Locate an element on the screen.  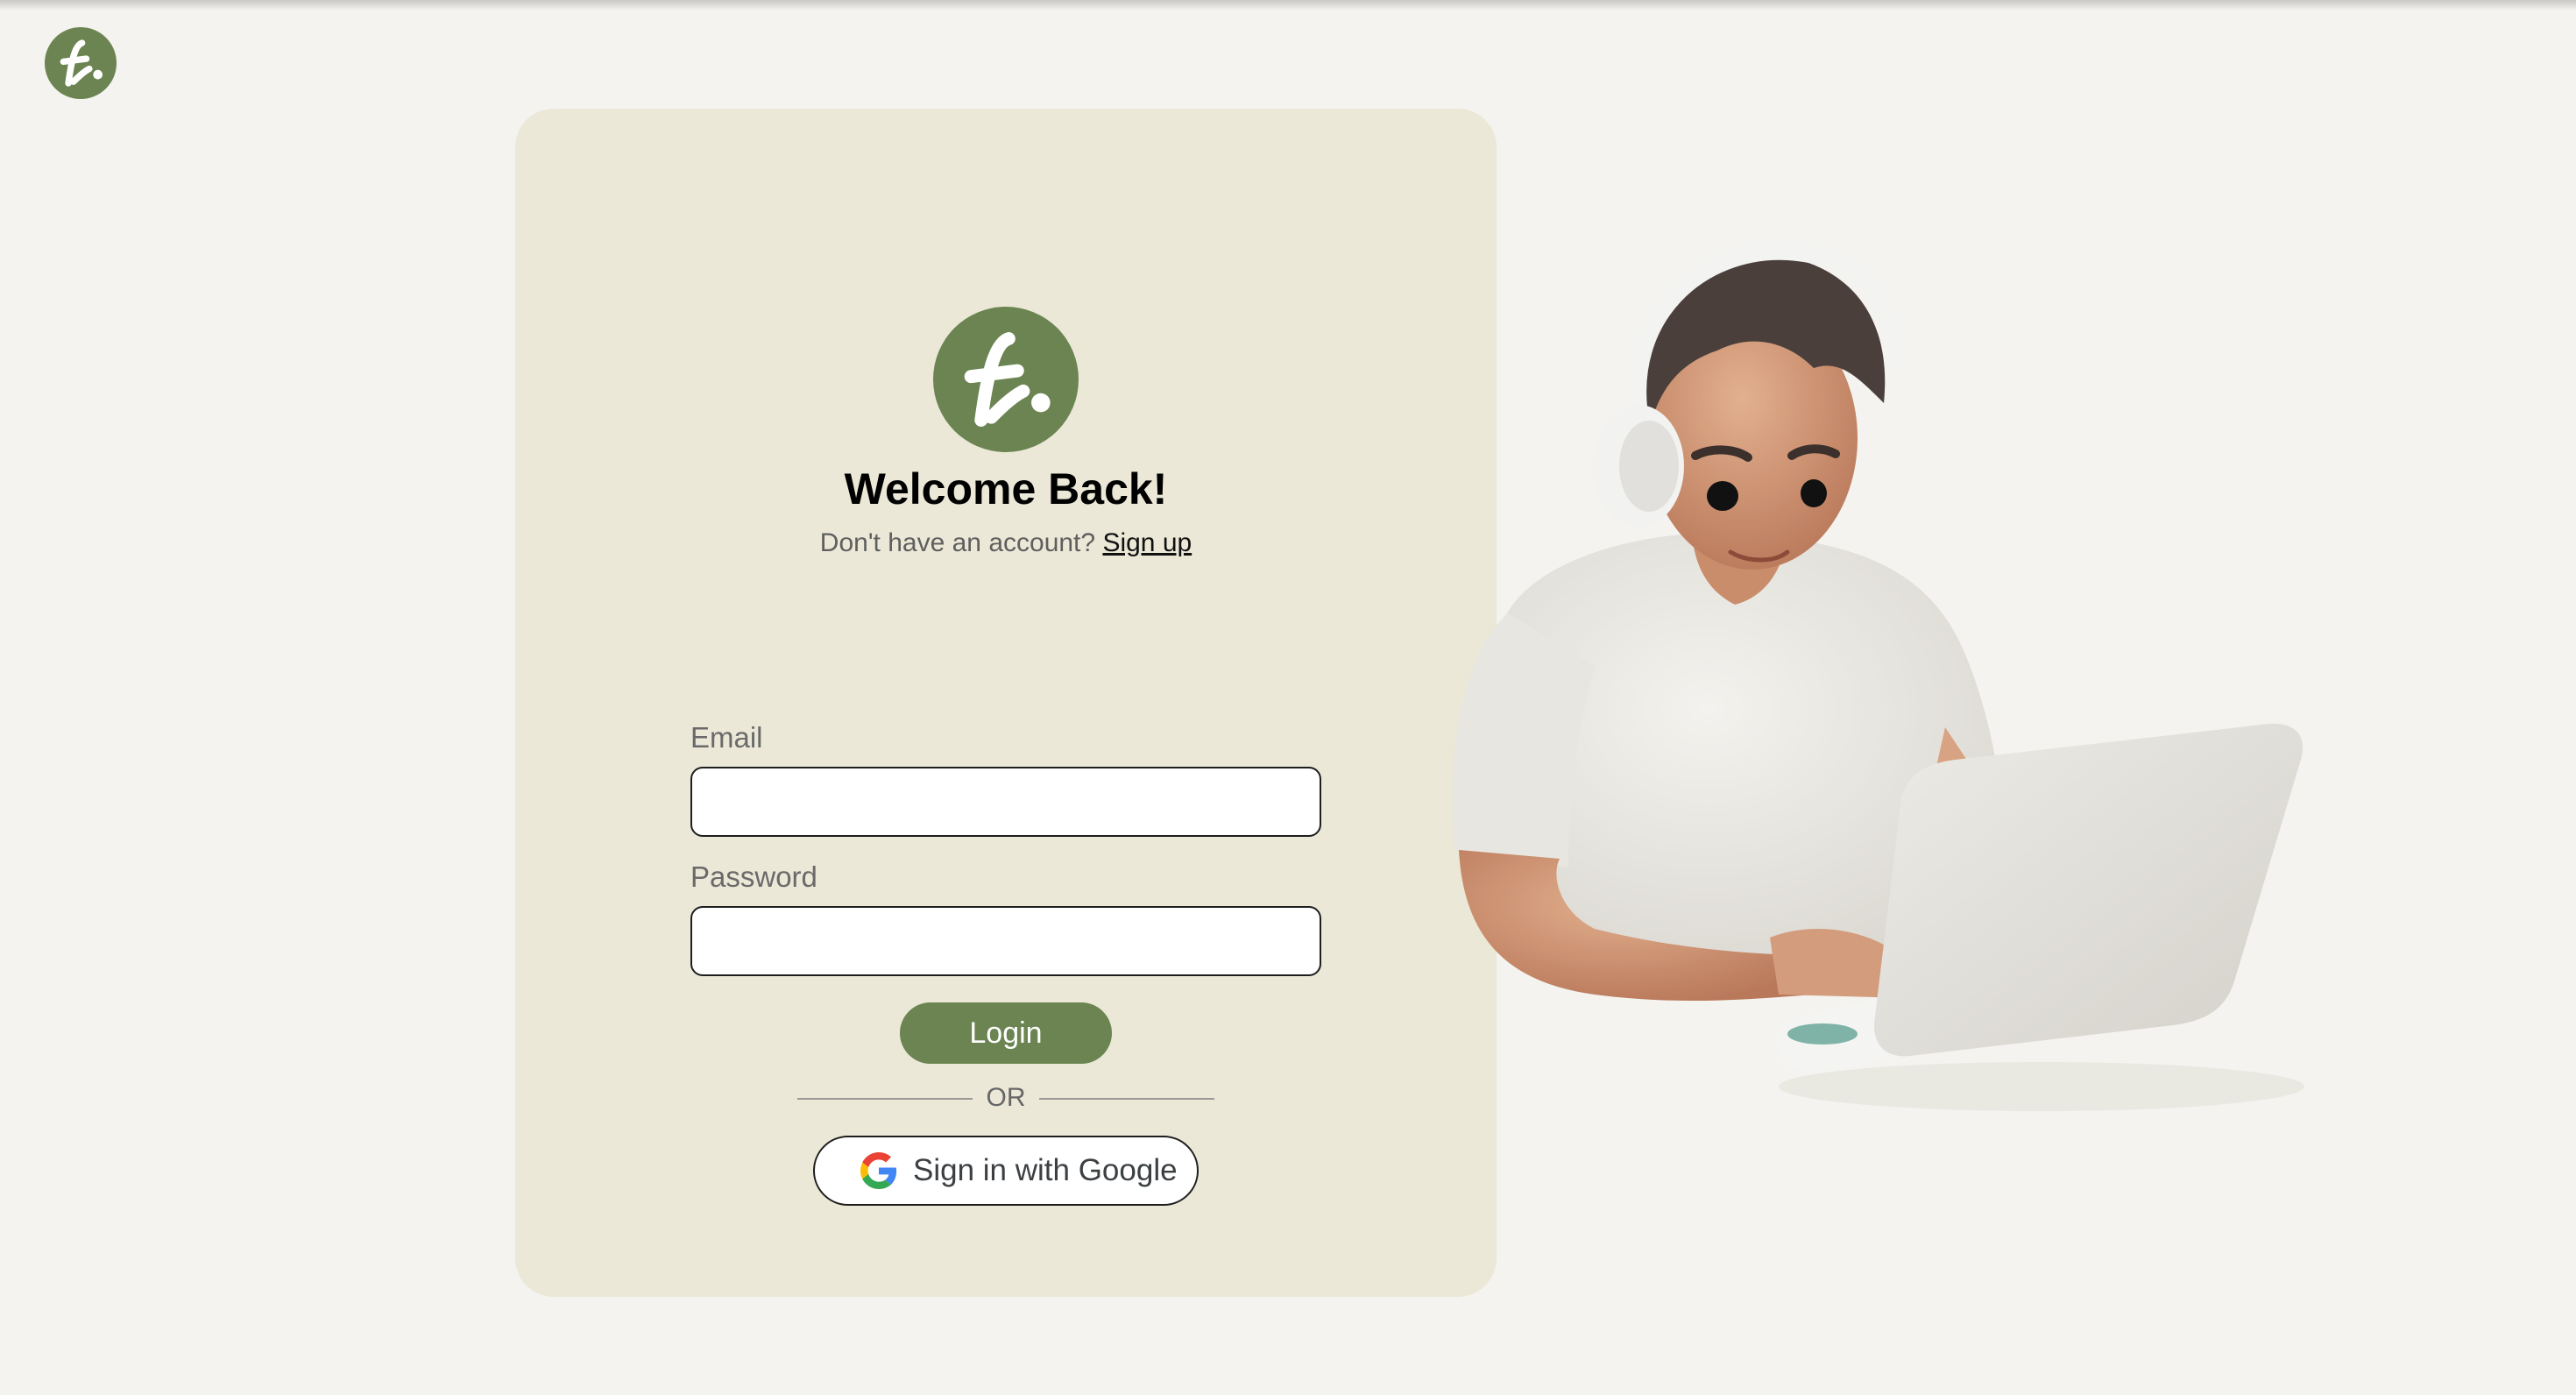
email-label: Email is located at coordinates (726, 737).